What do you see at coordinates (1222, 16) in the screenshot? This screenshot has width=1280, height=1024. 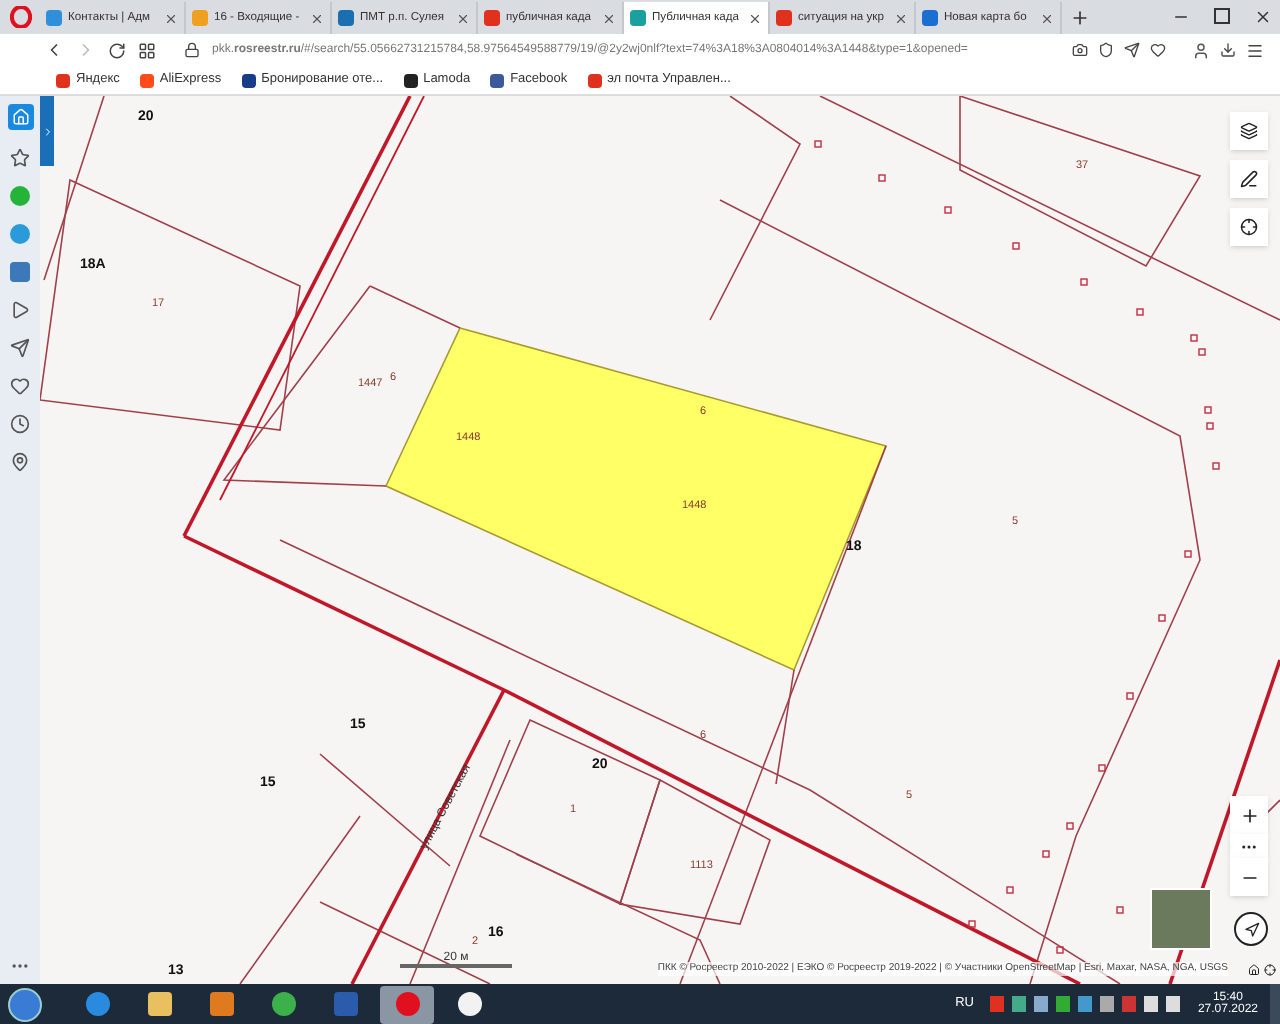 I see `maximize-icon` at bounding box center [1222, 16].